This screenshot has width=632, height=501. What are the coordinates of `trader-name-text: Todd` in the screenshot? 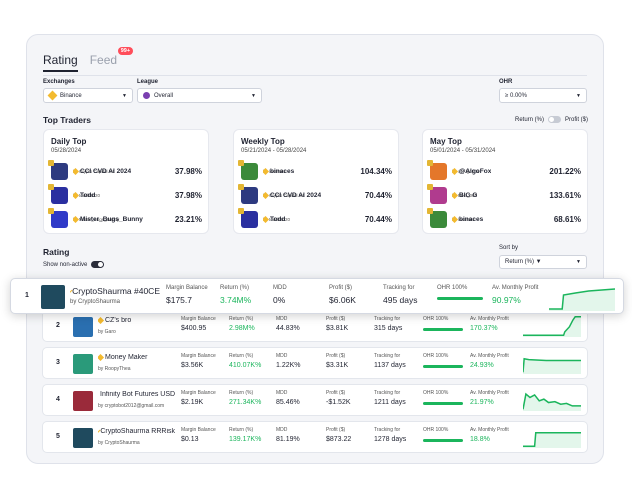 It's located at (88, 195).